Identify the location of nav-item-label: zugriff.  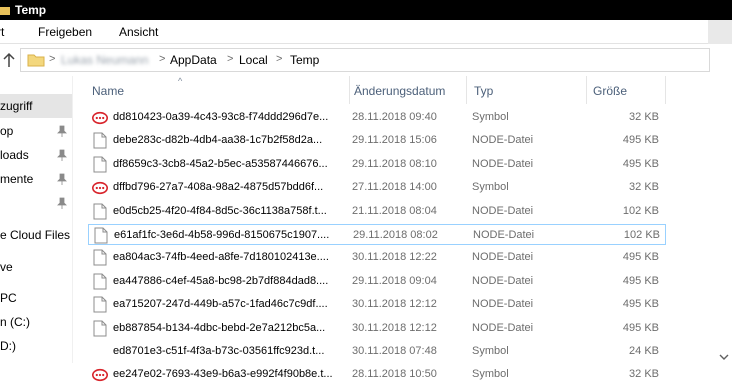
(16, 106).